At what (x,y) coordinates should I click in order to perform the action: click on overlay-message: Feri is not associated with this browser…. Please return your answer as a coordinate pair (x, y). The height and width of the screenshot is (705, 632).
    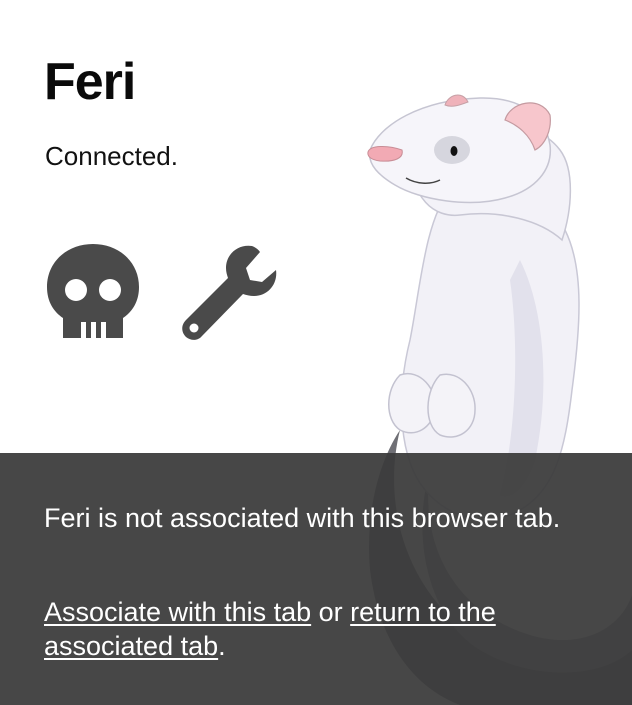
    Looking at the image, I should click on (302, 518).